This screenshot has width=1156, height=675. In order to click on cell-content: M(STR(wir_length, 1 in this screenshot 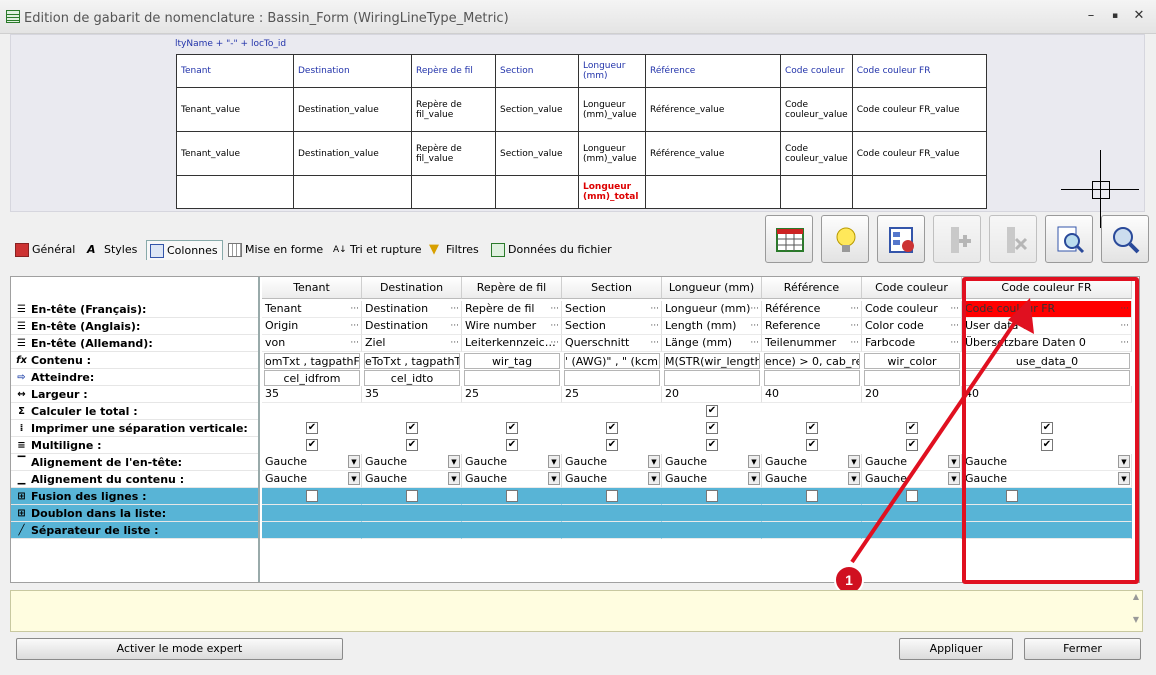, I will do `click(712, 361)`.